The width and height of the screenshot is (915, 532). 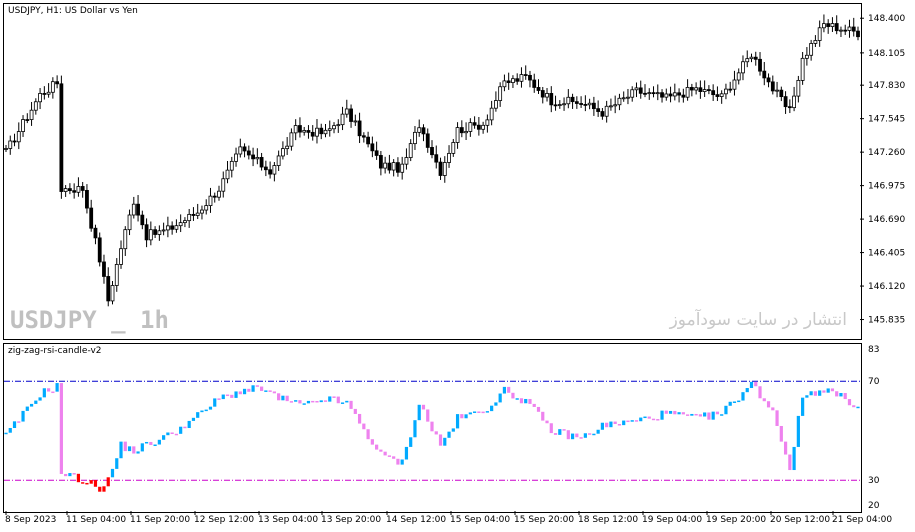 What do you see at coordinates (886, 321) in the screenshot?
I see `price-tick-label: 145.835` at bounding box center [886, 321].